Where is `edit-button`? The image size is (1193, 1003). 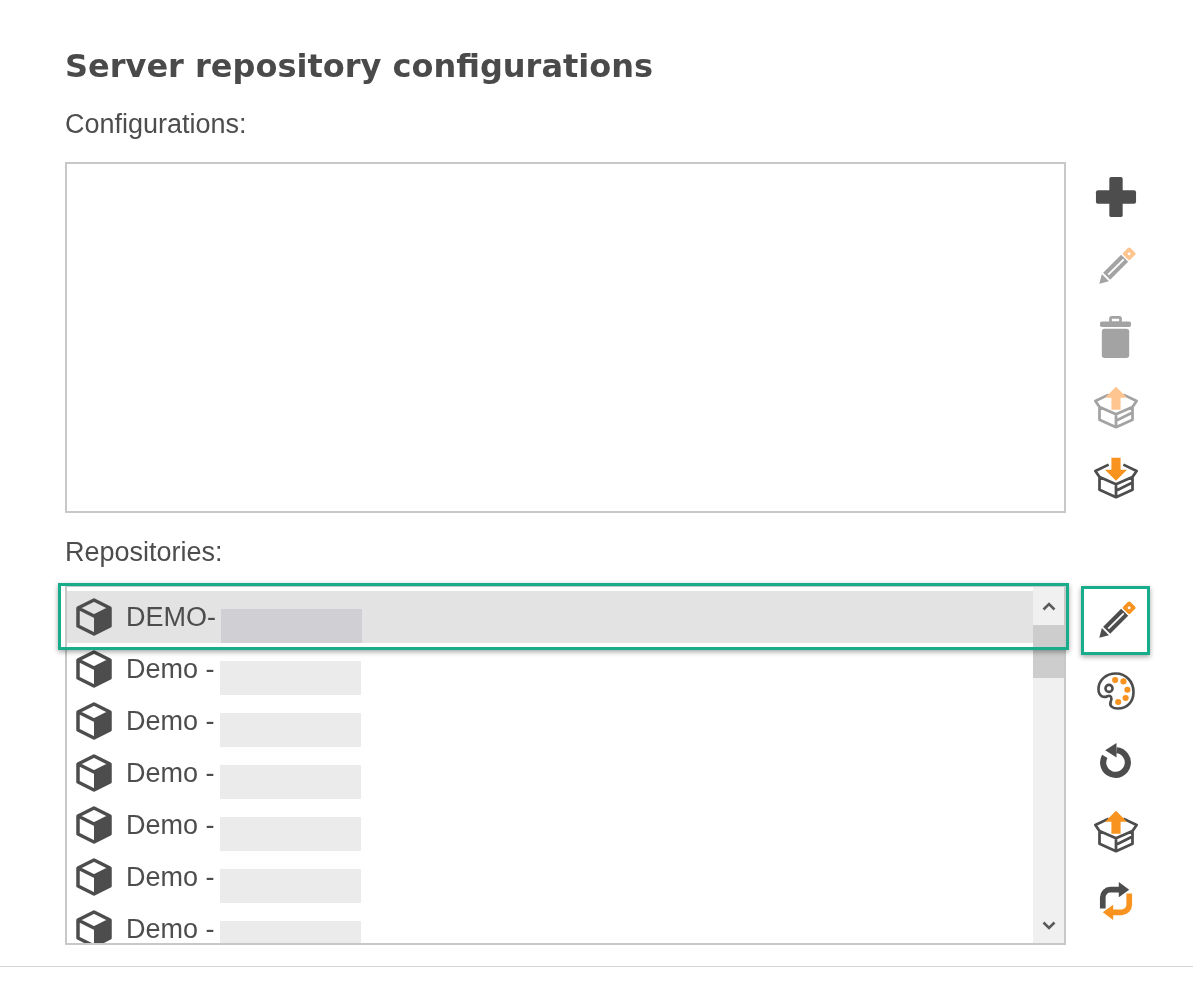
edit-button is located at coordinates (1115, 620).